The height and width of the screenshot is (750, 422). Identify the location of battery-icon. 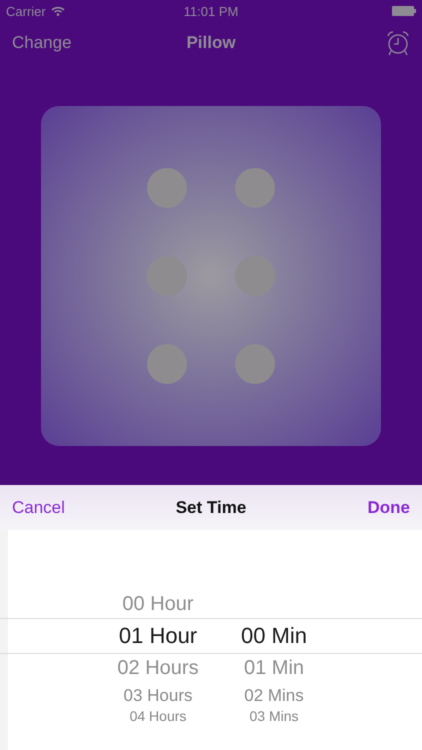
(404, 11).